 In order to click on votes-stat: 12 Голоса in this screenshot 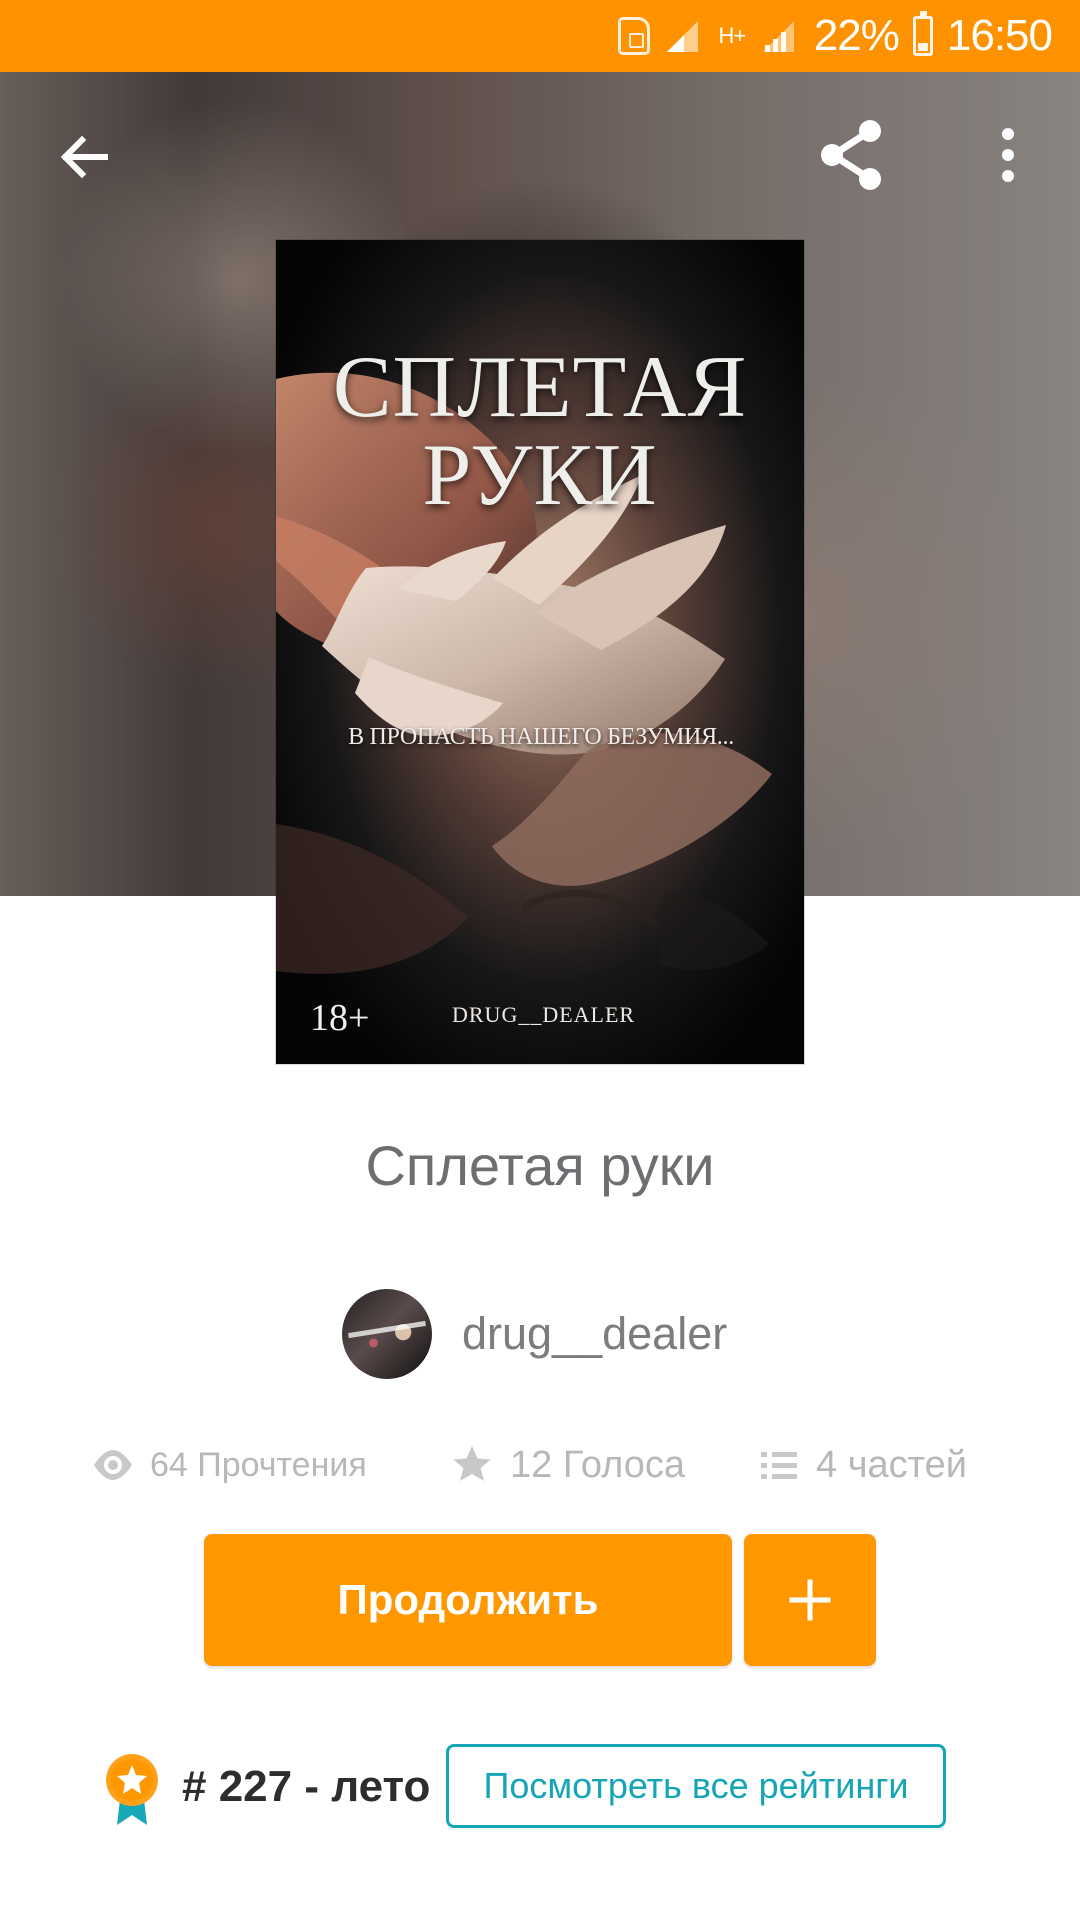, I will do `click(567, 1465)`.